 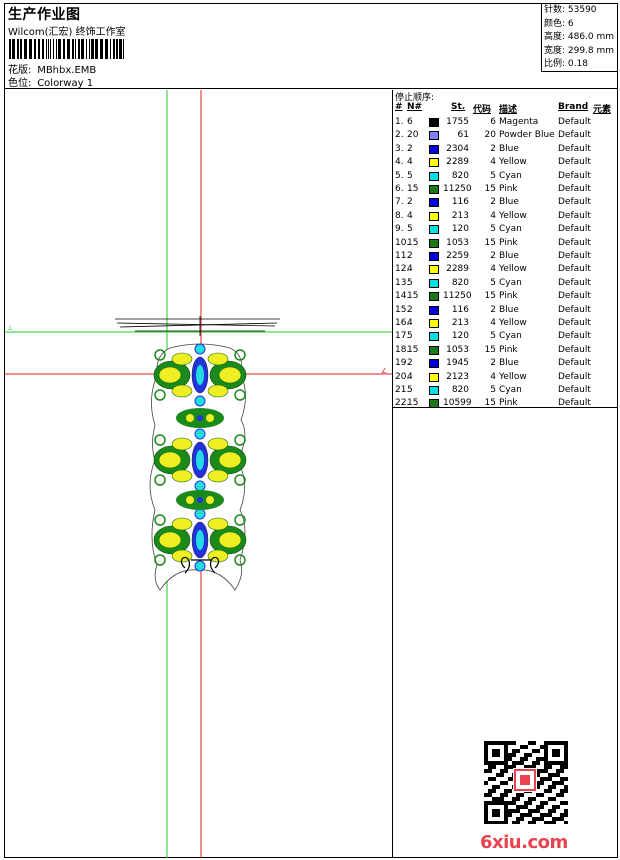 What do you see at coordinates (573, 107) in the screenshot?
I see `col-brand: Brand` at bounding box center [573, 107].